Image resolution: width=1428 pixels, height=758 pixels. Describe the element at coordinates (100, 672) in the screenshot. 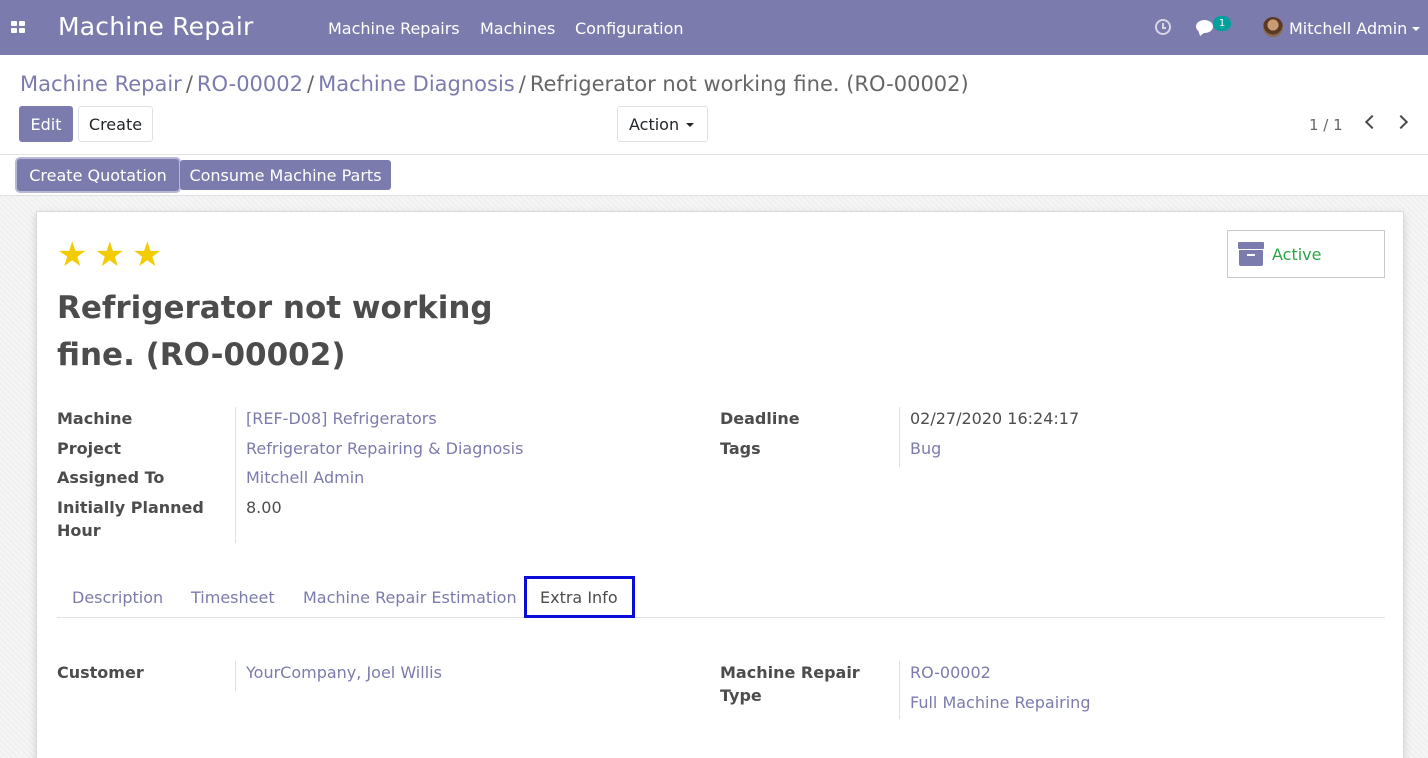

I see `customer-label: Customer` at that location.